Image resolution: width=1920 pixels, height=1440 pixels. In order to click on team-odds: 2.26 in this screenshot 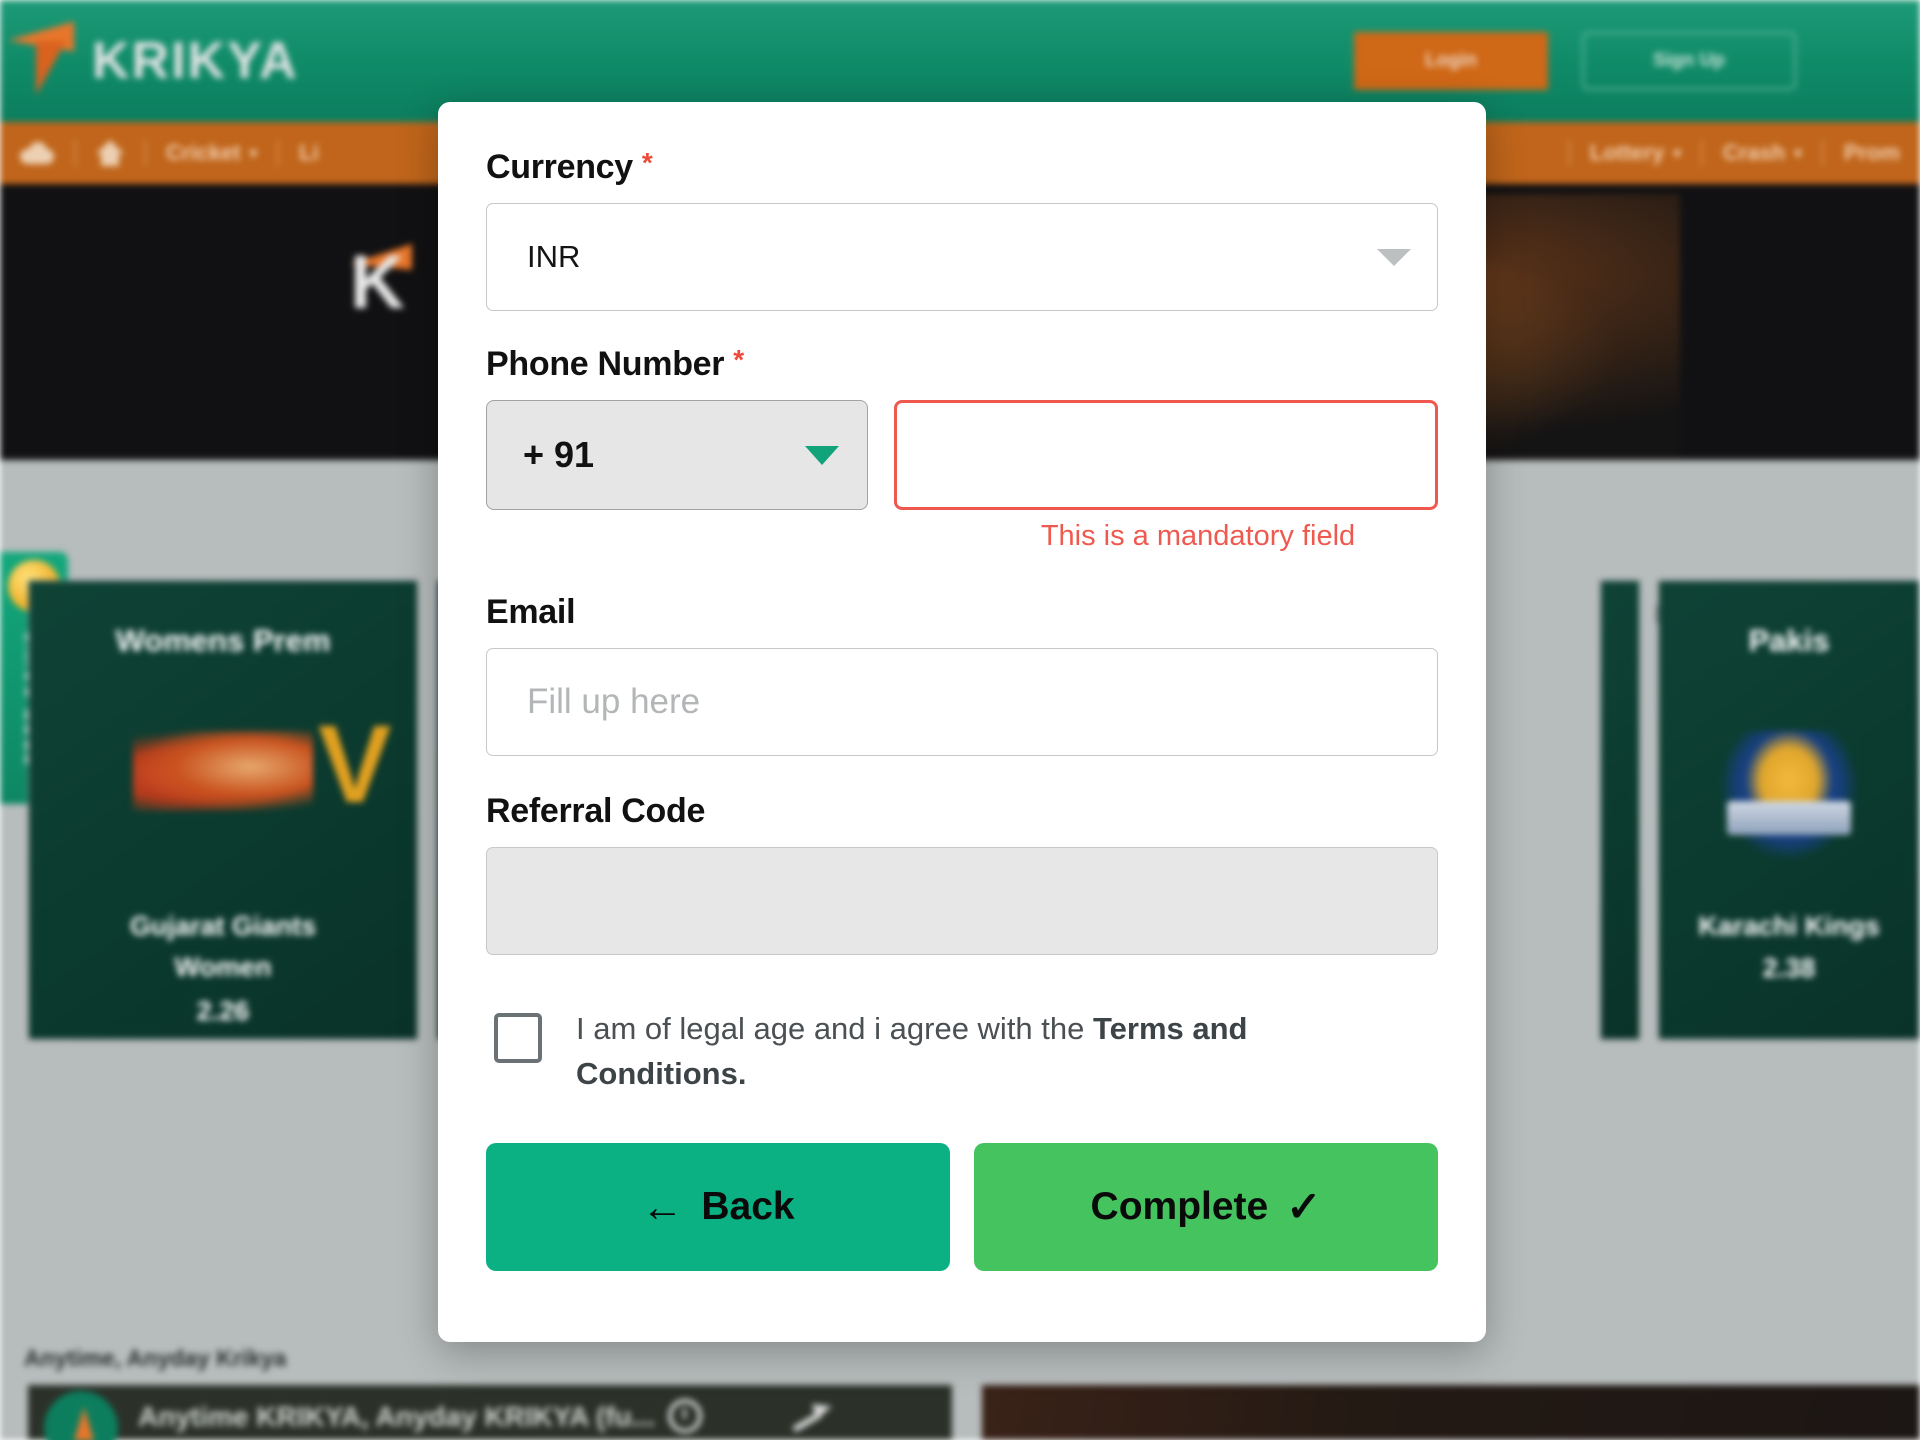, I will do `click(223, 1011)`.